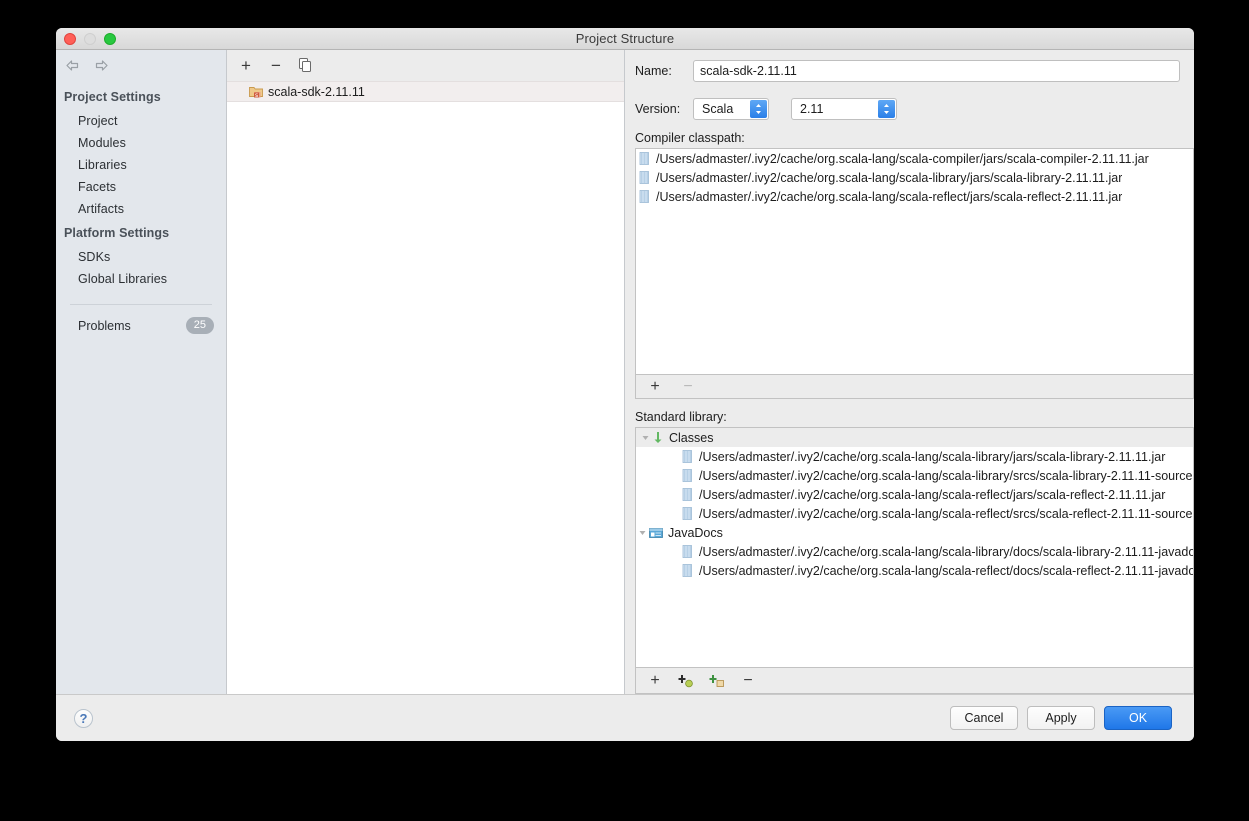 The width and height of the screenshot is (1249, 821). What do you see at coordinates (110, 39) in the screenshot?
I see `zoom-window-icon` at bounding box center [110, 39].